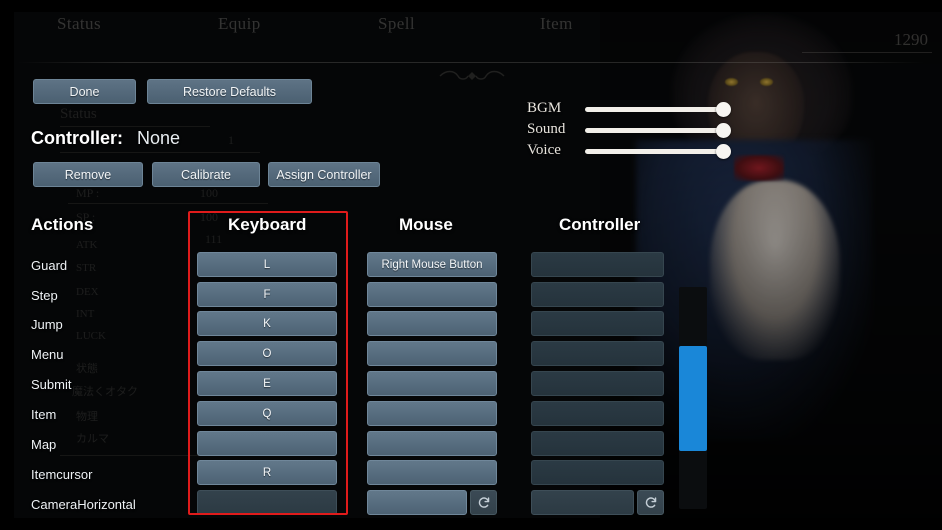 This screenshot has width=942, height=530. I want to click on window-frame-bottom, so click(471, 524).